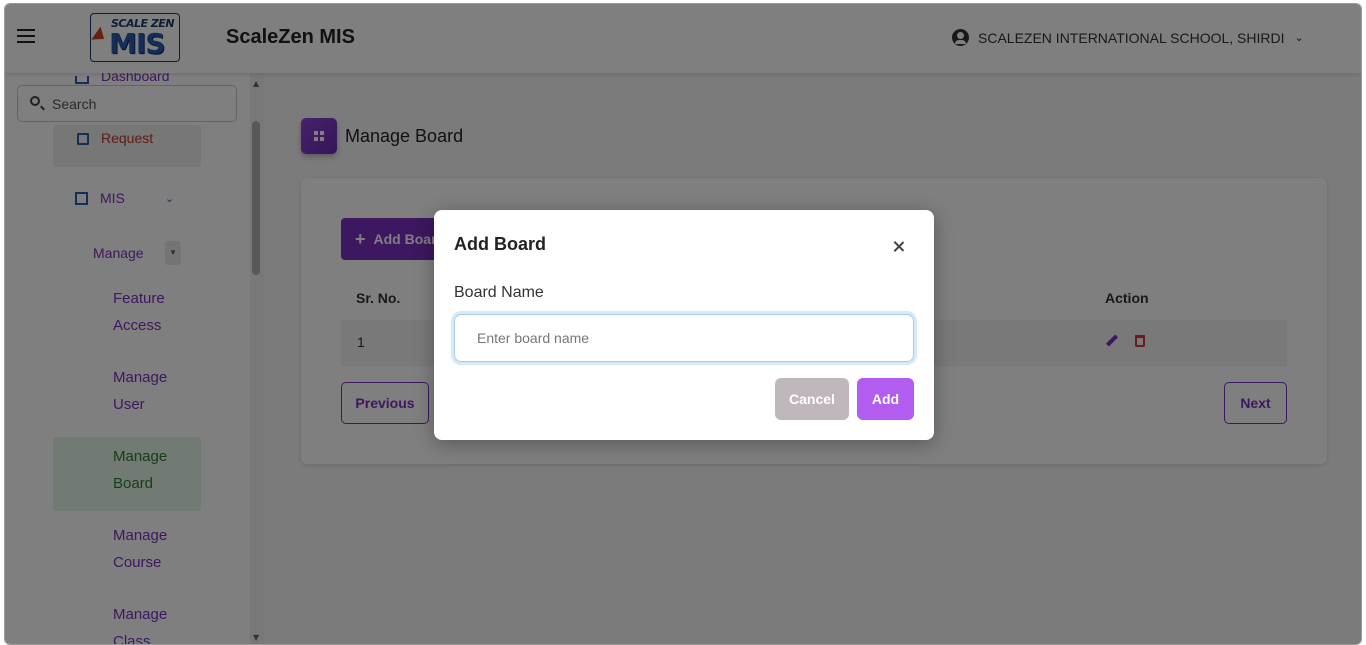 The image size is (1366, 645). I want to click on board-name-input, so click(684, 338).